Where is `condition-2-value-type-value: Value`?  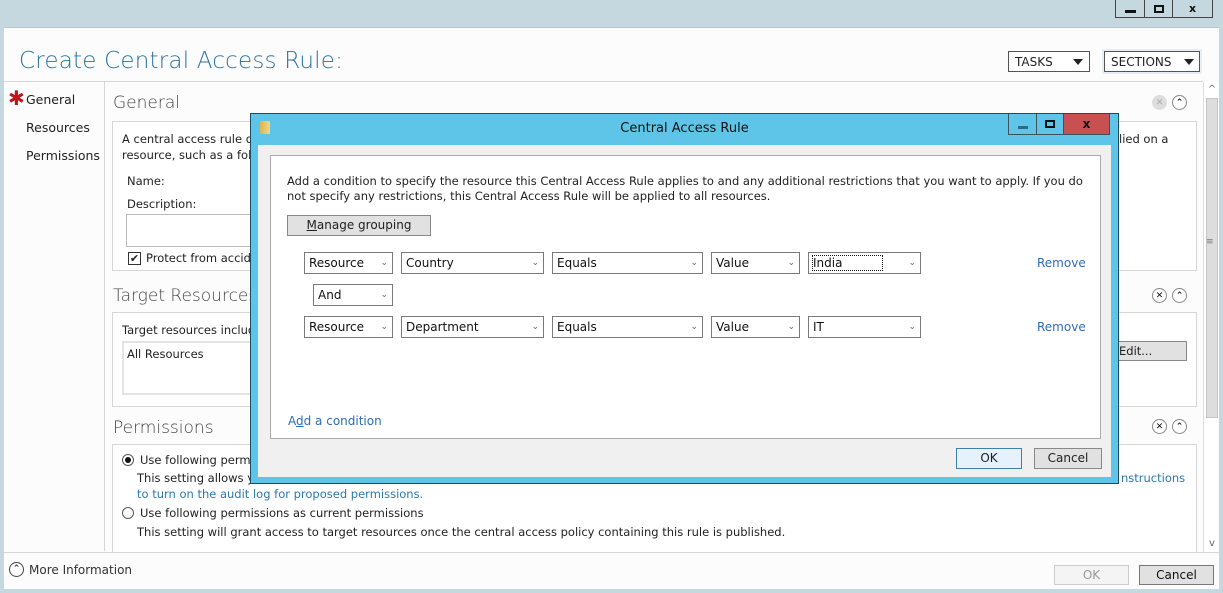 condition-2-value-type-value: Value is located at coordinates (732, 327).